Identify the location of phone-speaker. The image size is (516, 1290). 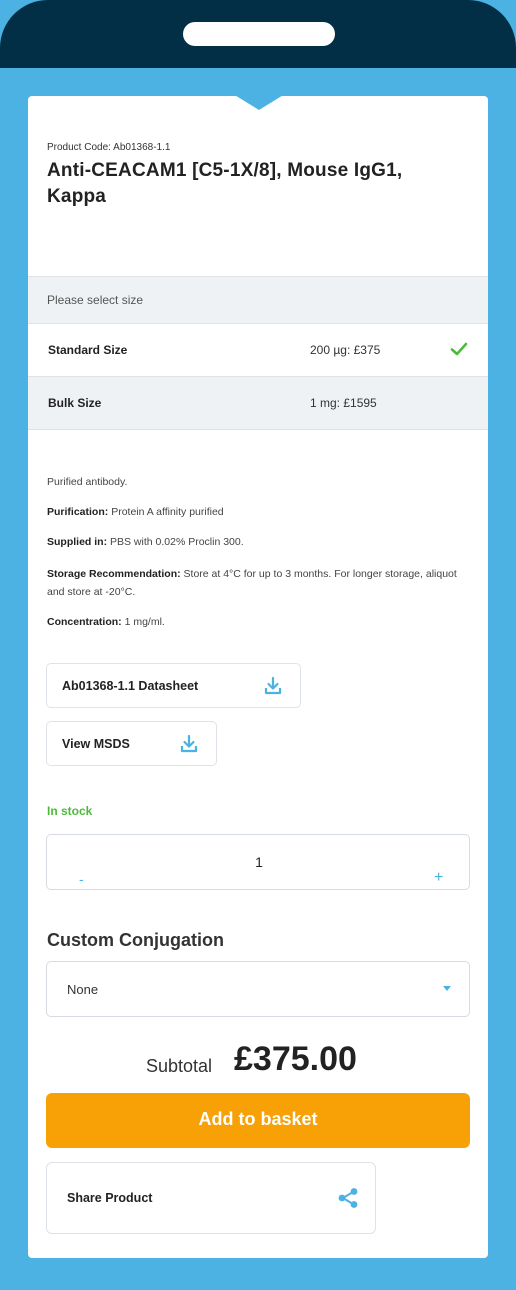
(259, 34).